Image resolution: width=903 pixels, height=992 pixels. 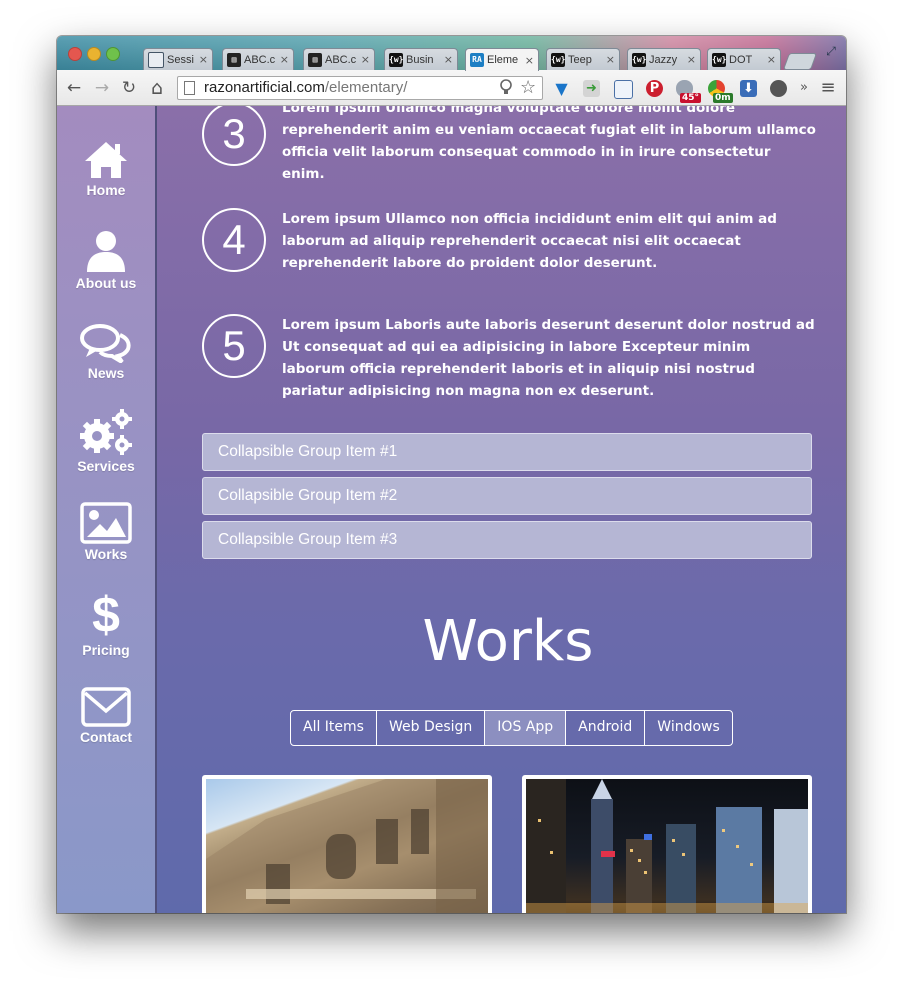 I want to click on sidebar-item-label: Works, so click(x=106, y=554).